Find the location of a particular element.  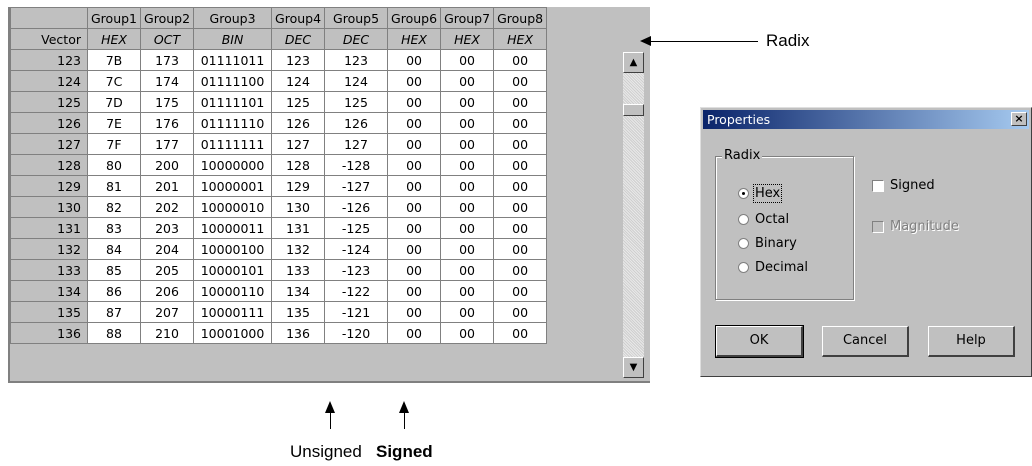

data-cell: 135 is located at coordinates (298, 312).